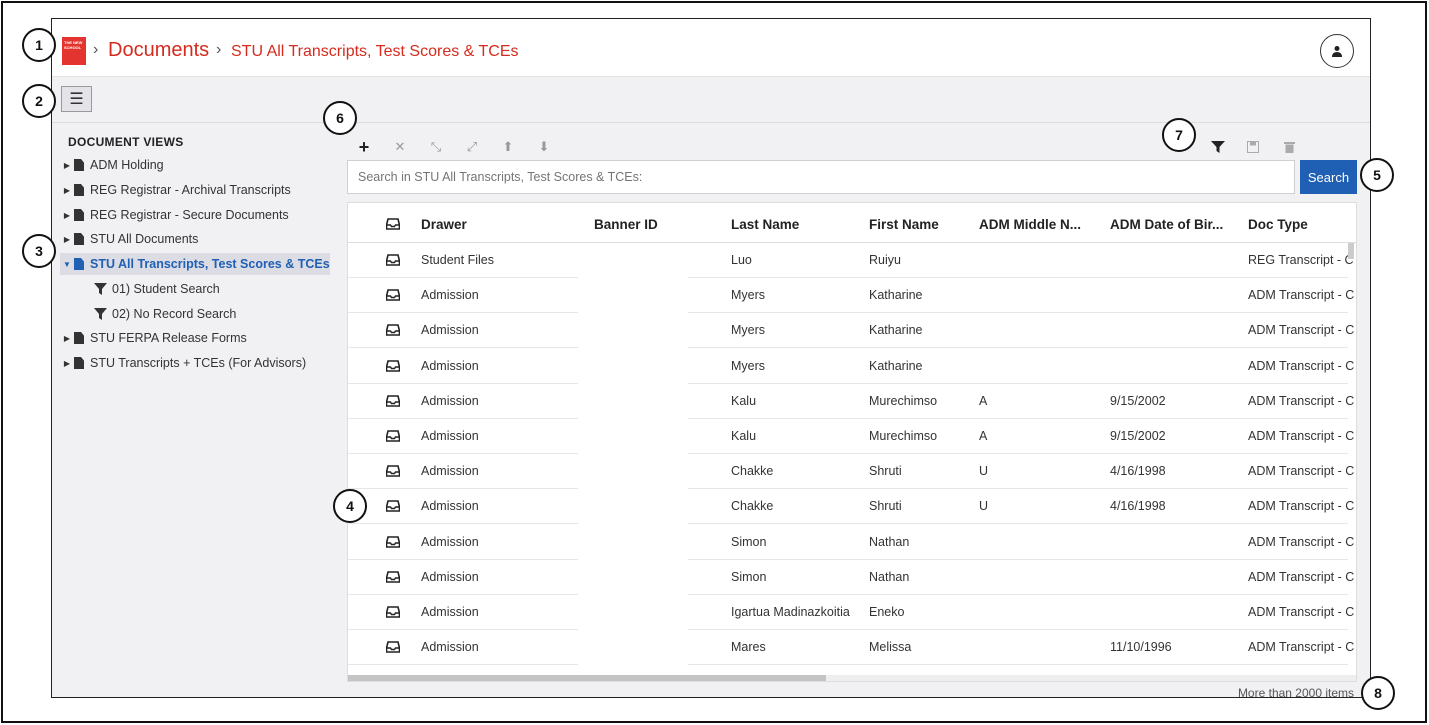  I want to click on cell-last-name: Chakke, so click(752, 506).